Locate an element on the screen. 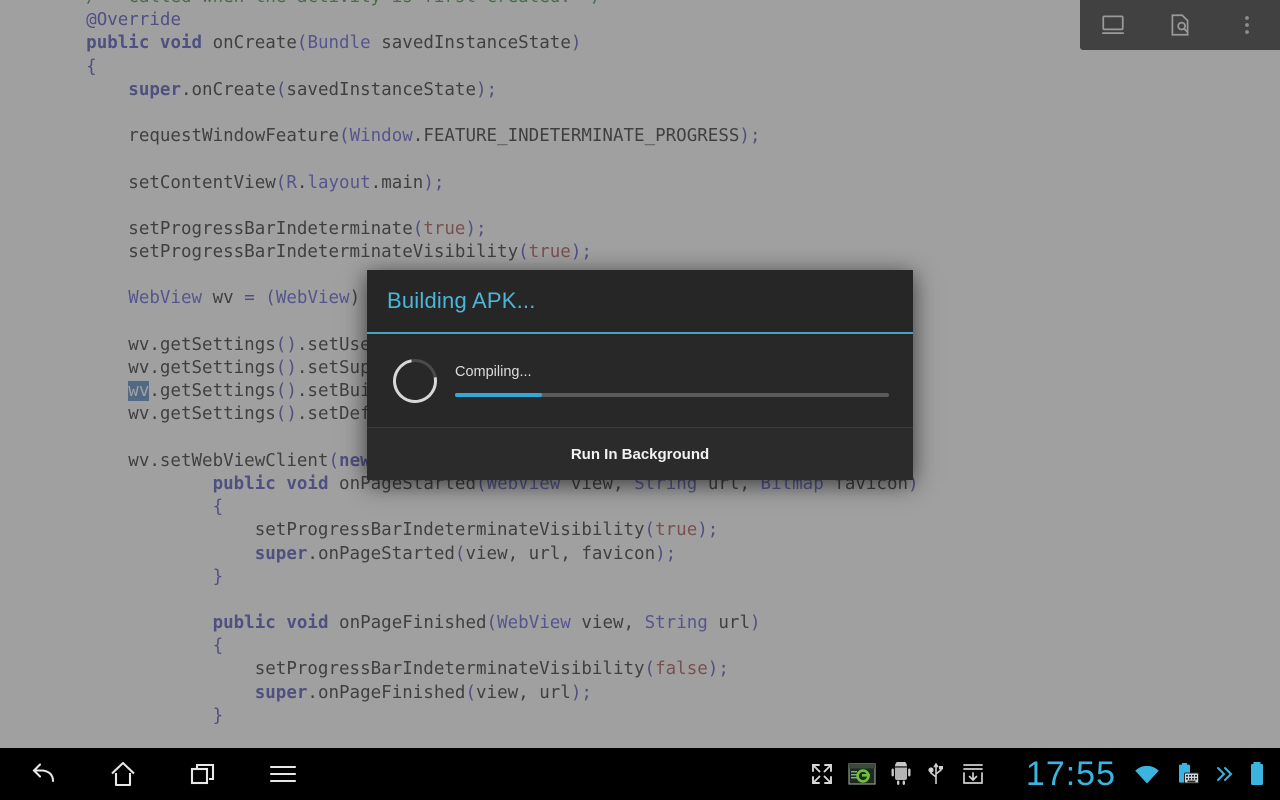 This screenshot has height=800, width=1280. nav-buttons is located at coordinates (156, 774).